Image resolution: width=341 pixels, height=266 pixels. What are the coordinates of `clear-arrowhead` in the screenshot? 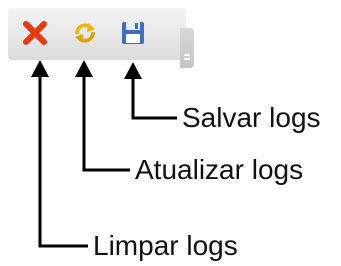 It's located at (40, 68).